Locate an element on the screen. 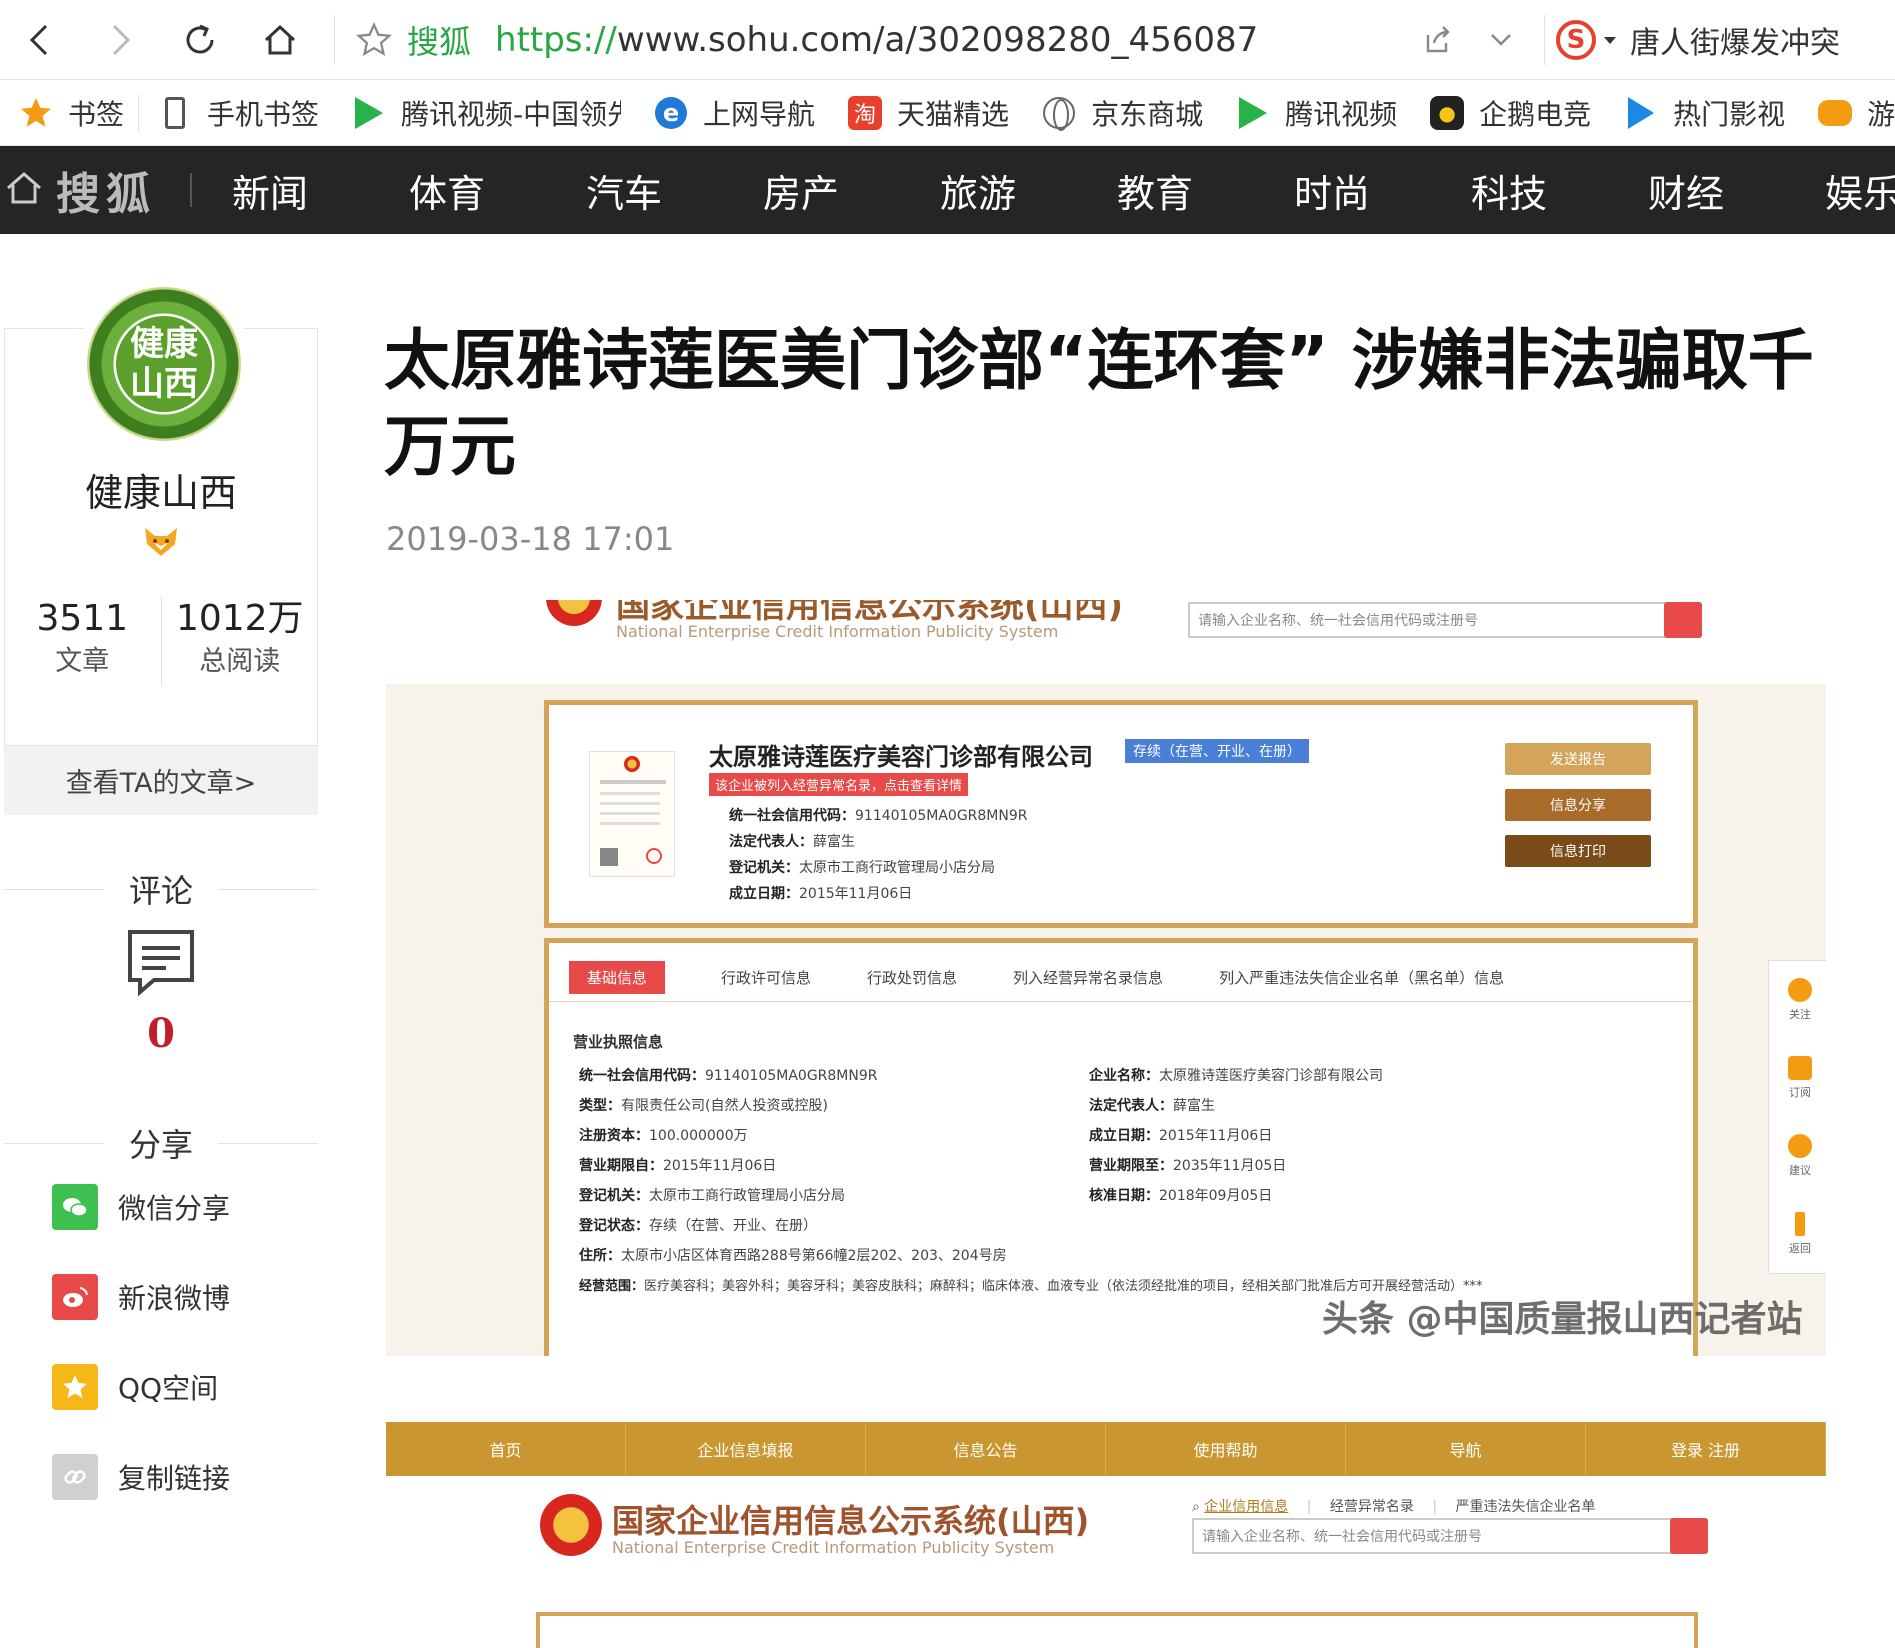  follow-tool: 关注 is located at coordinates (1797, 1000).